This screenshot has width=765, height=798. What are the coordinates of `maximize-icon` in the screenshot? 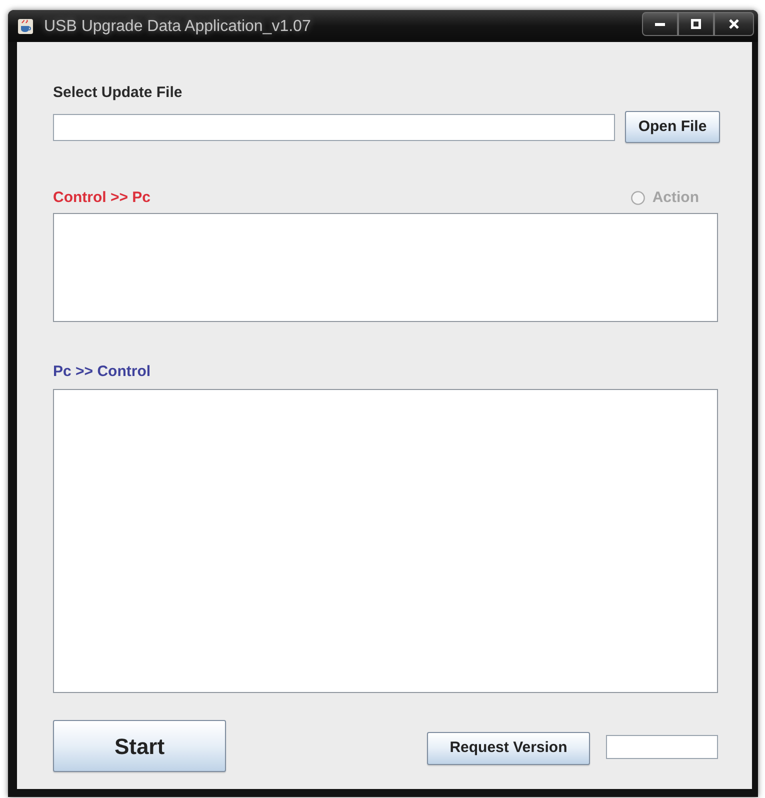 It's located at (696, 24).